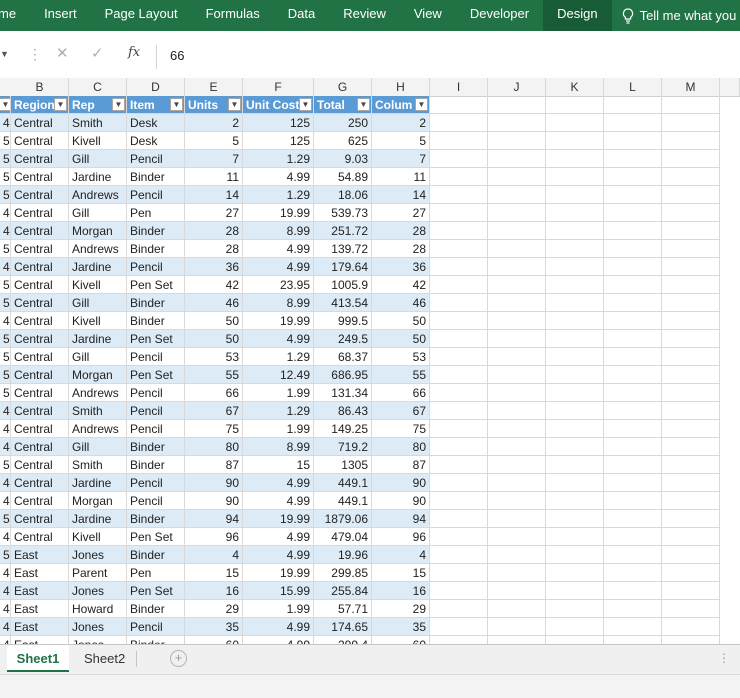 The height and width of the screenshot is (698, 740). What do you see at coordinates (575, 87) in the screenshot?
I see `column-header-k: K` at bounding box center [575, 87].